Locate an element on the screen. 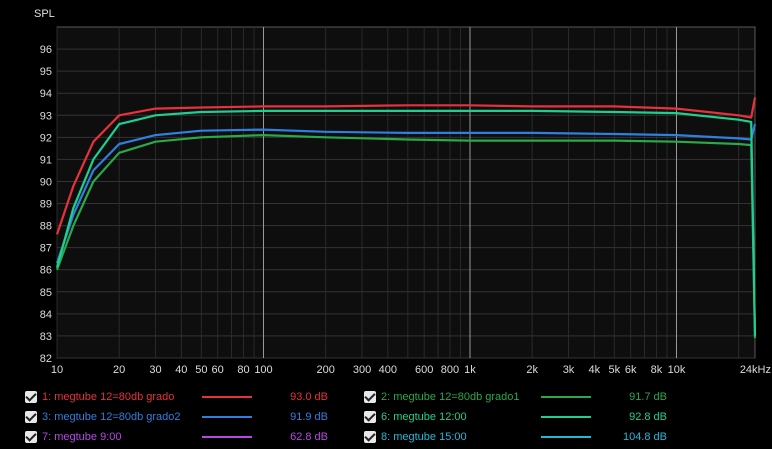  x-tick-label: 20 is located at coordinates (119, 370).